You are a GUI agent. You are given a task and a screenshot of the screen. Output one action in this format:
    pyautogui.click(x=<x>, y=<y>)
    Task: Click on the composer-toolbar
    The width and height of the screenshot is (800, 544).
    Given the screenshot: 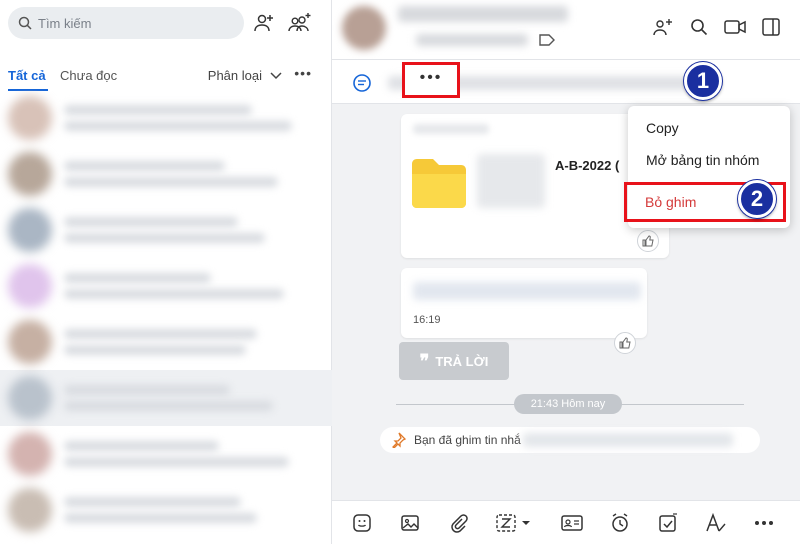 What is the action you would take?
    pyautogui.click(x=566, y=522)
    